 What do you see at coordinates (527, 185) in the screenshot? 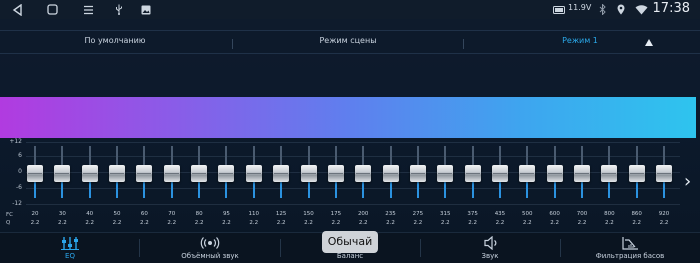
I see `band-slider: 500 2.2` at bounding box center [527, 185].